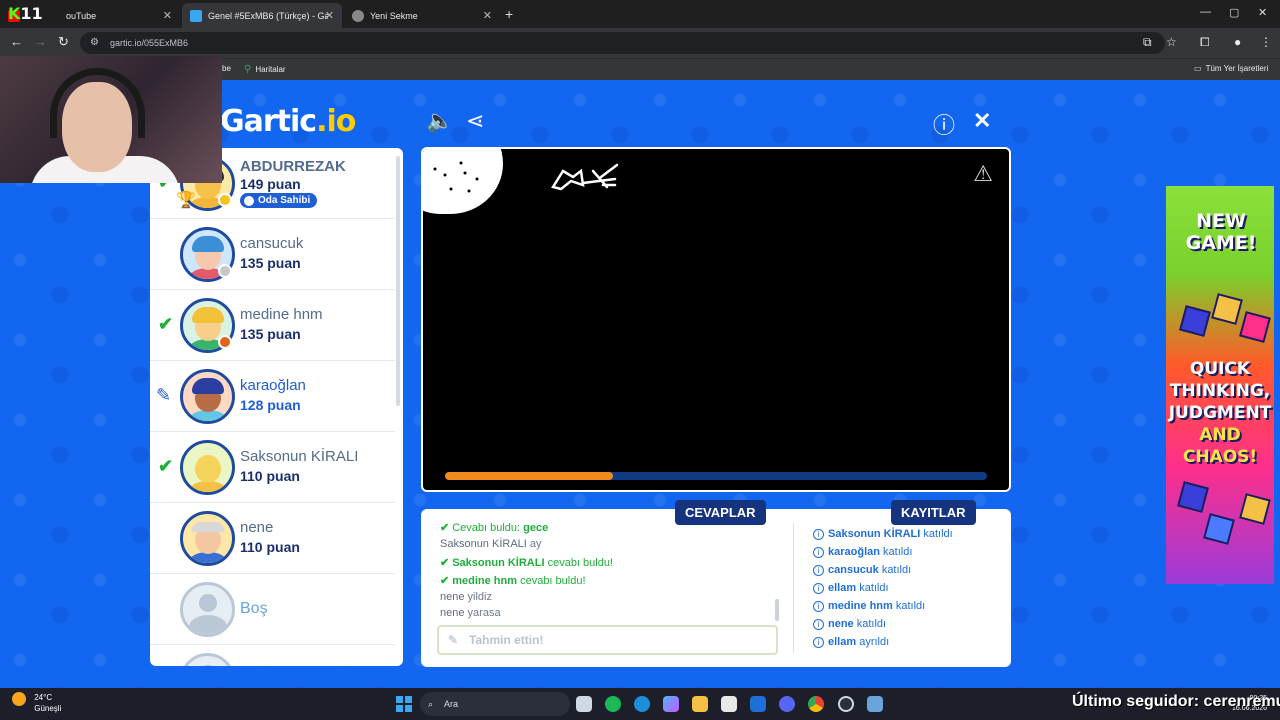 This screenshot has width=1280, height=720. What do you see at coordinates (94, 43) in the screenshot?
I see `site-info-icon: ⚙` at bounding box center [94, 43].